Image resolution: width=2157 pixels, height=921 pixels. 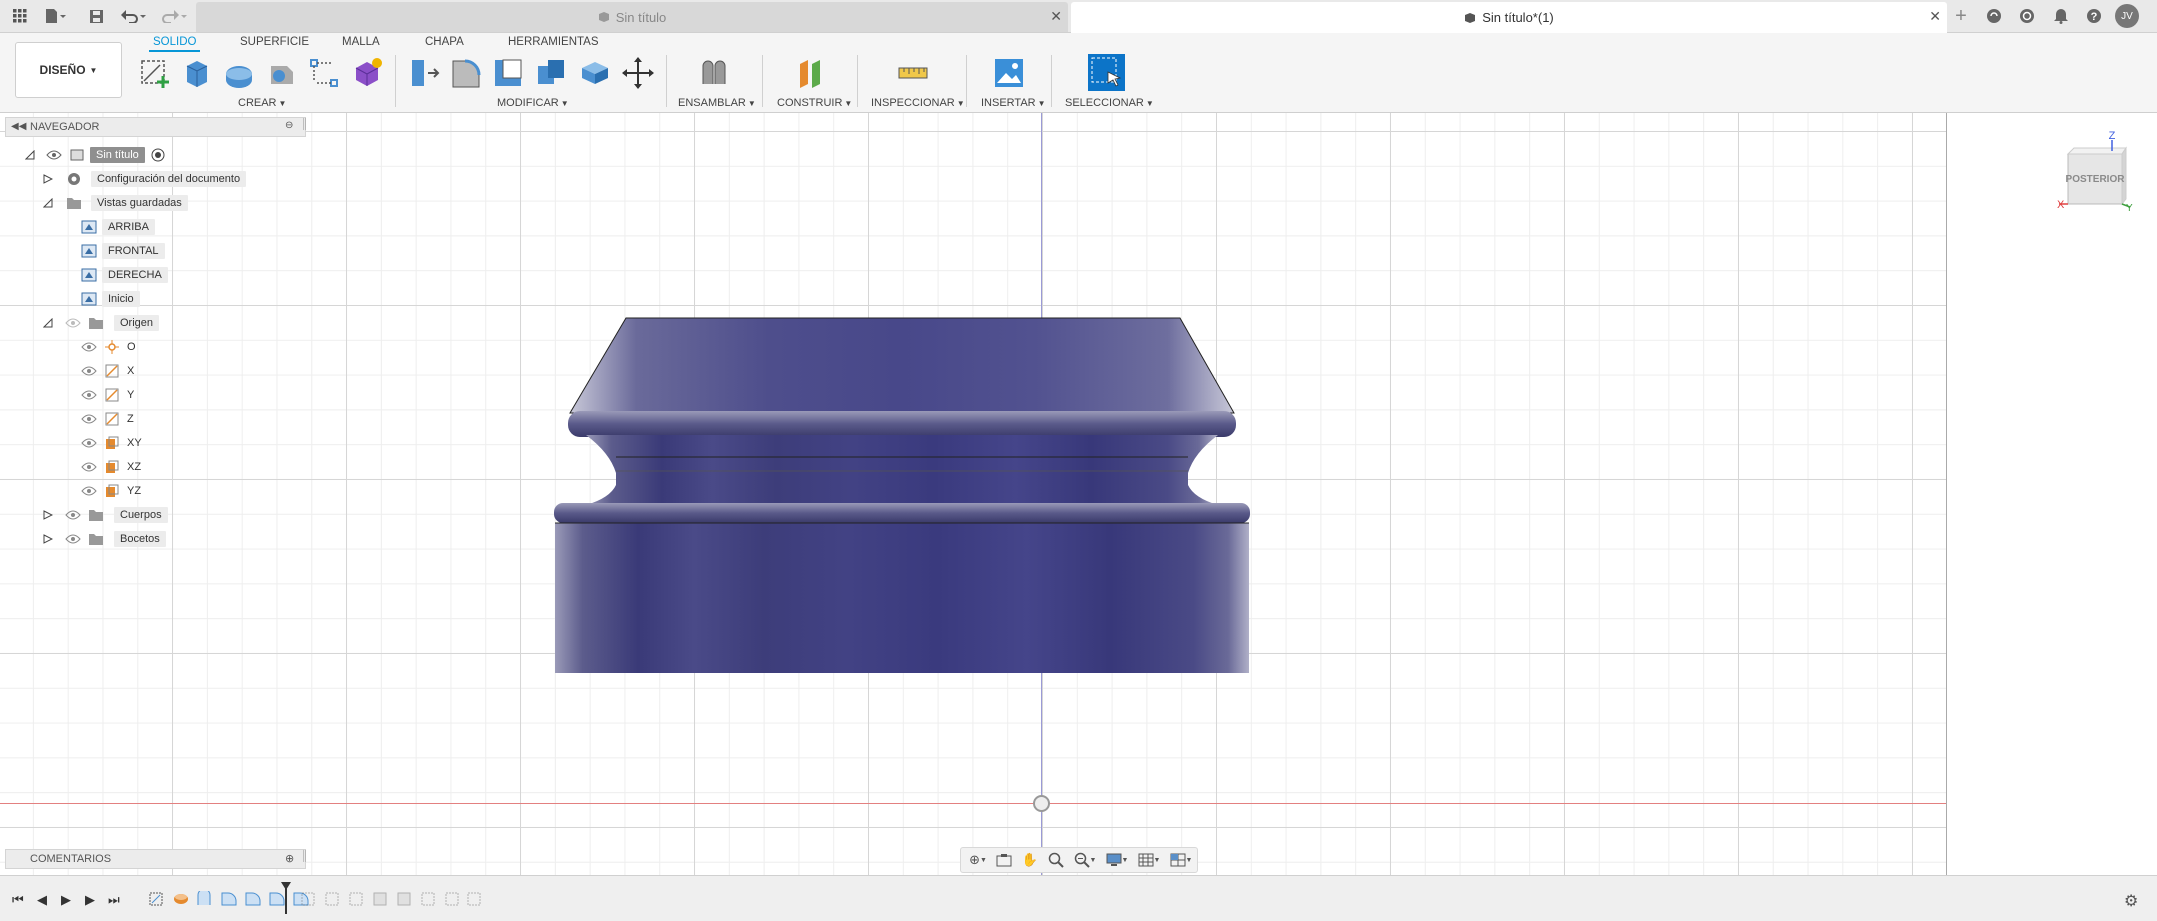 What do you see at coordinates (73, 323) in the screenshot?
I see `hidden-eye-icon` at bounding box center [73, 323].